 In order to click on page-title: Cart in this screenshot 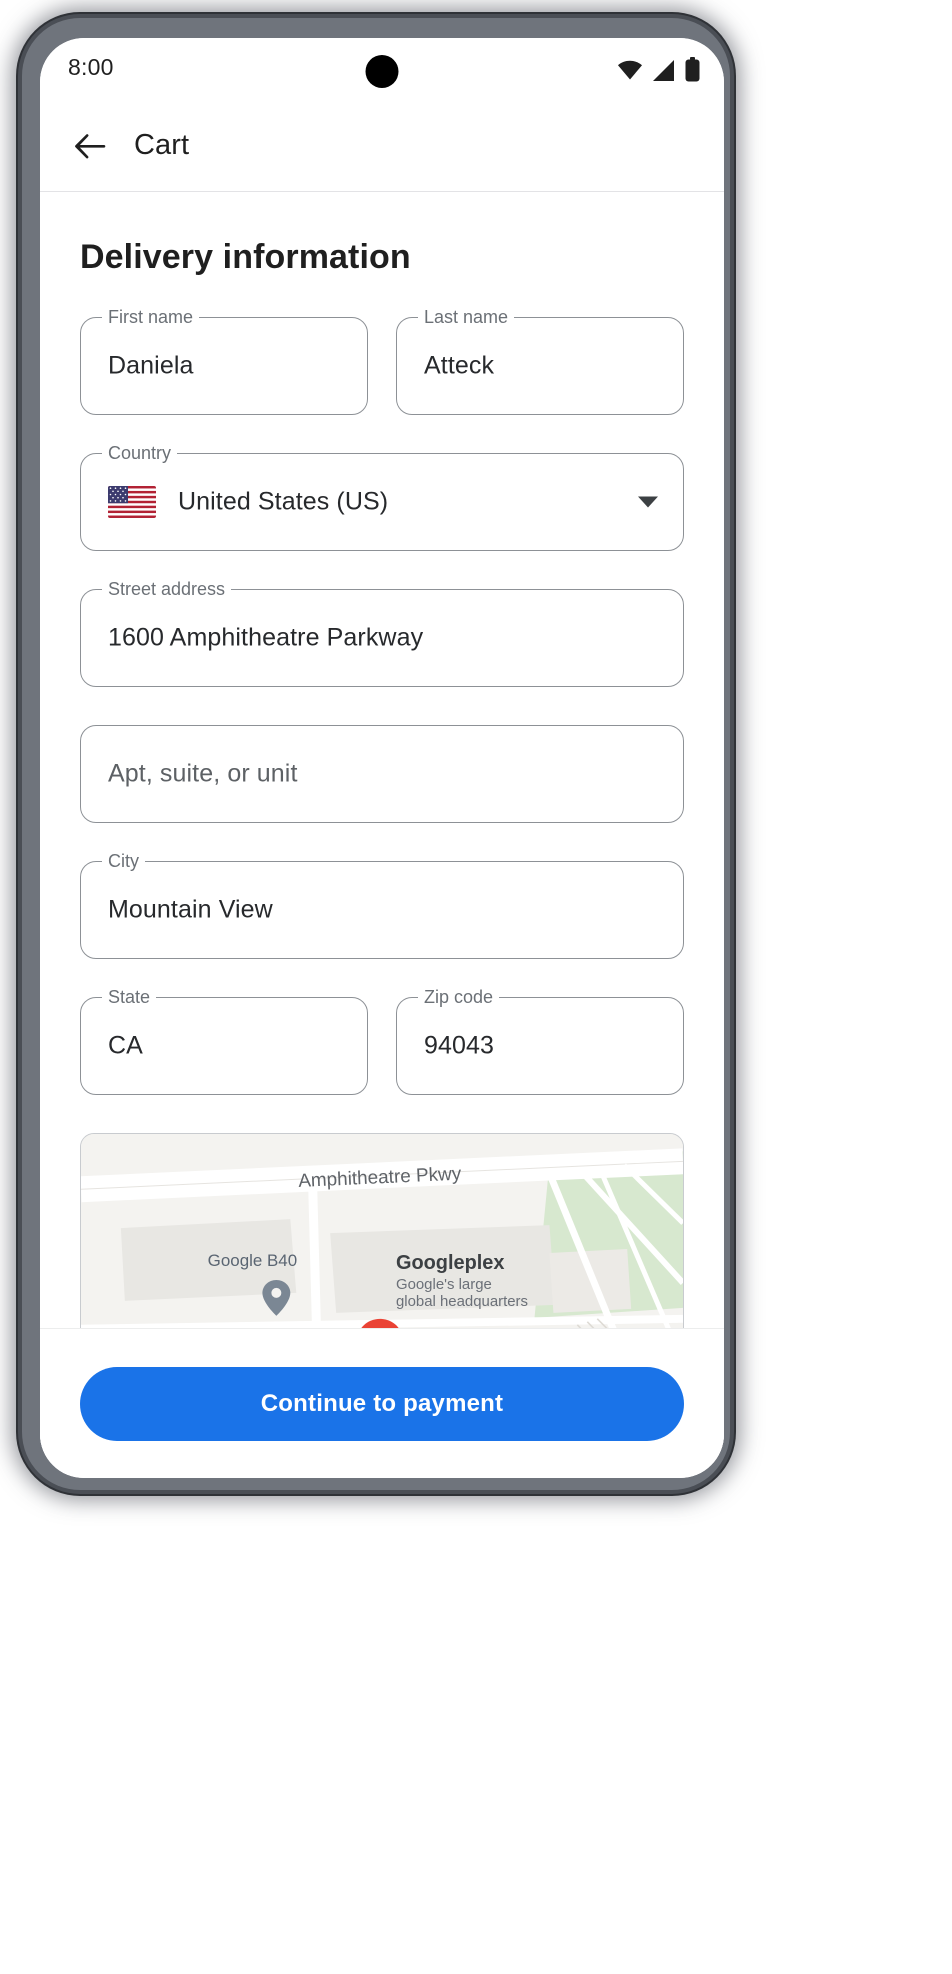, I will do `click(162, 145)`.